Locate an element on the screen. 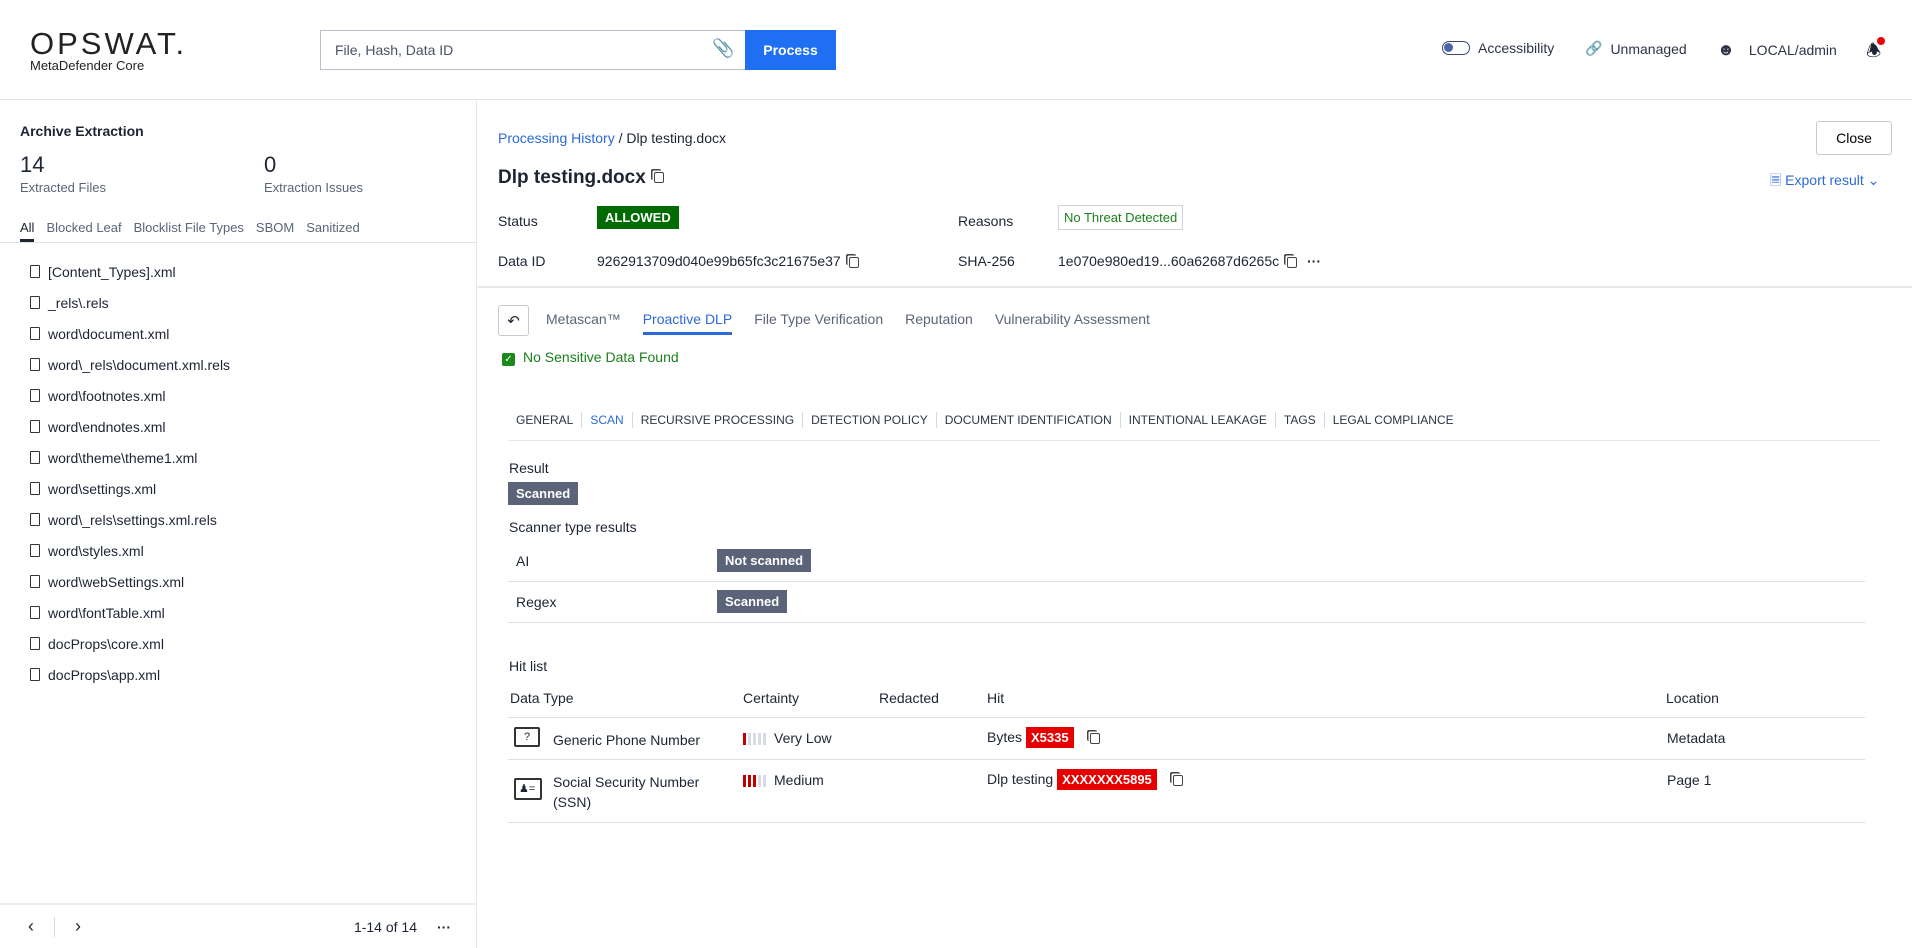 This screenshot has width=1912, height=948. tab-file-type-verification: File Type Verification is located at coordinates (818, 323).